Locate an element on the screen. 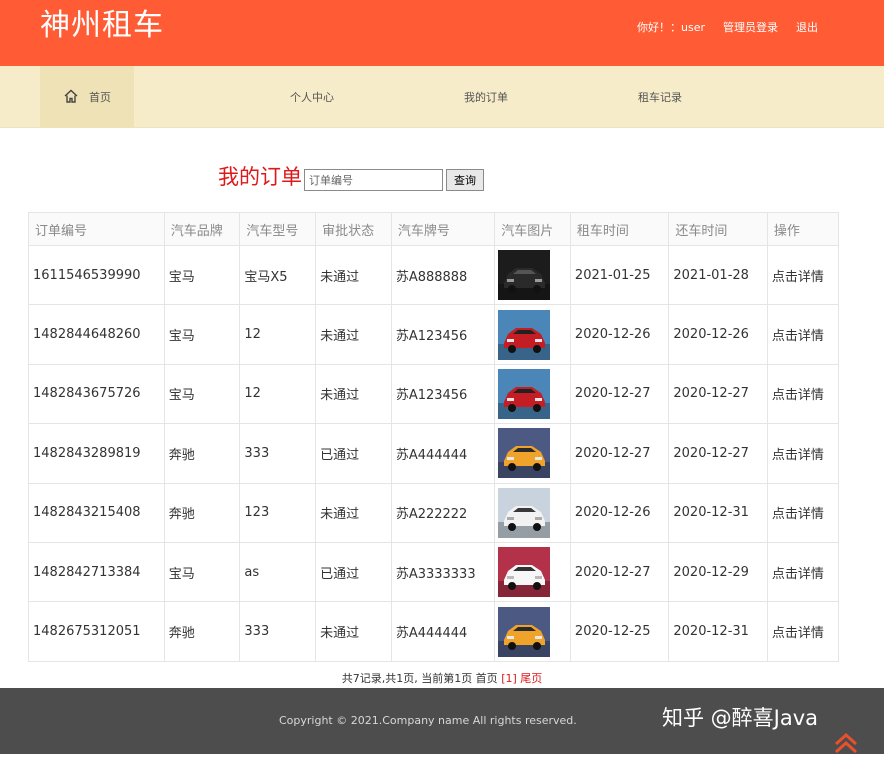 This screenshot has height=769, width=884. column-header-brand: 汽车品牌 is located at coordinates (202, 229).